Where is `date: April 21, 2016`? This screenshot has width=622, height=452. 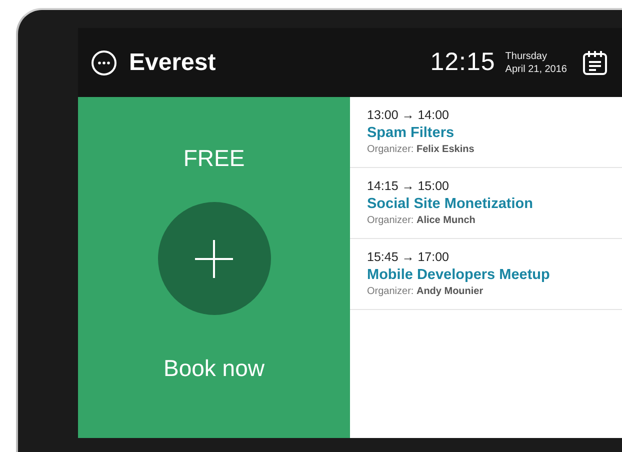 date: April 21, 2016 is located at coordinates (536, 69).